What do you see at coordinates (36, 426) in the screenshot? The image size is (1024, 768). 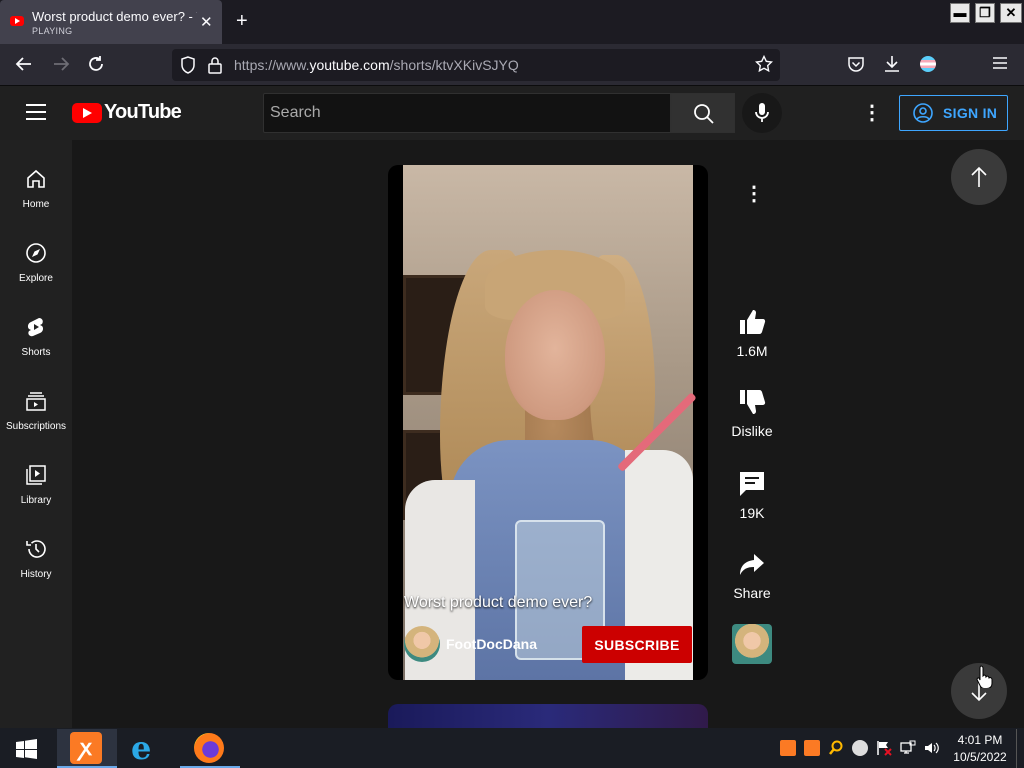 I see `sidebar-item-label: Subscriptions` at bounding box center [36, 426].